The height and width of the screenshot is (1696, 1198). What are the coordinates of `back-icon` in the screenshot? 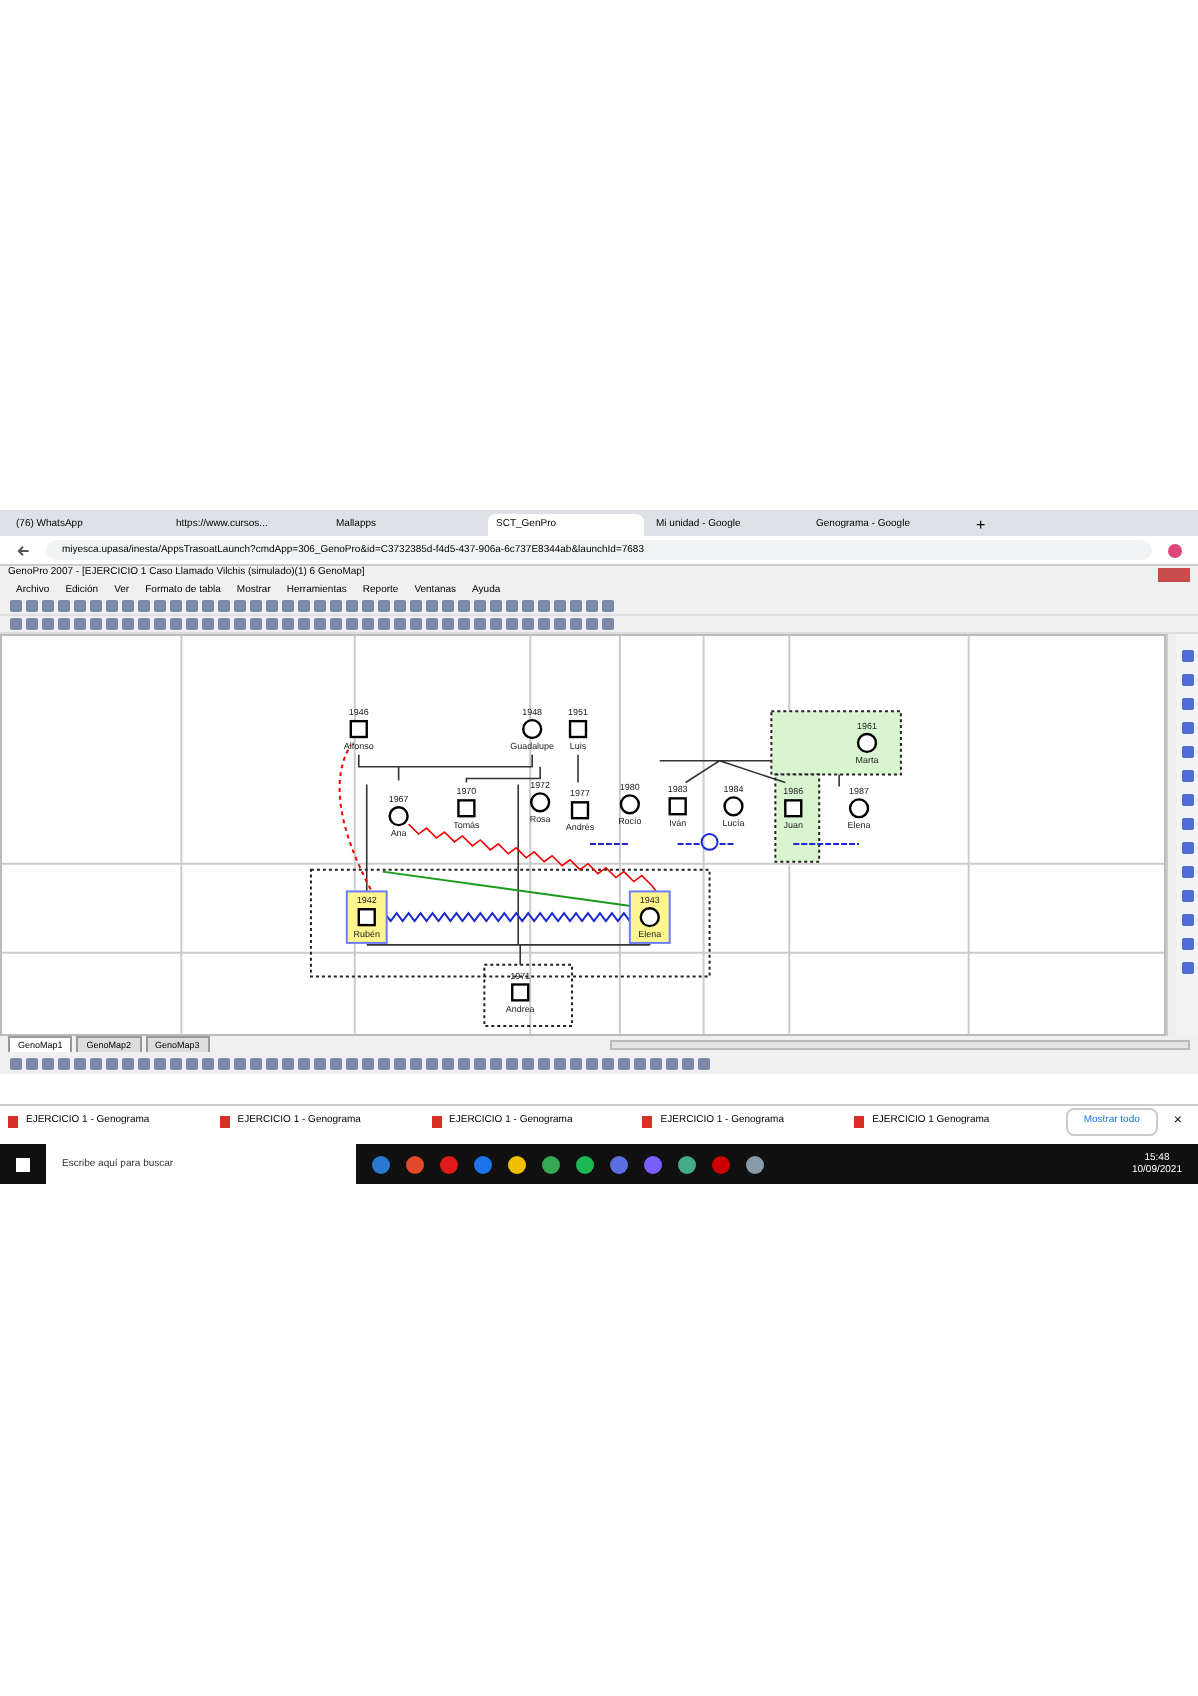 It's located at (23, 550).